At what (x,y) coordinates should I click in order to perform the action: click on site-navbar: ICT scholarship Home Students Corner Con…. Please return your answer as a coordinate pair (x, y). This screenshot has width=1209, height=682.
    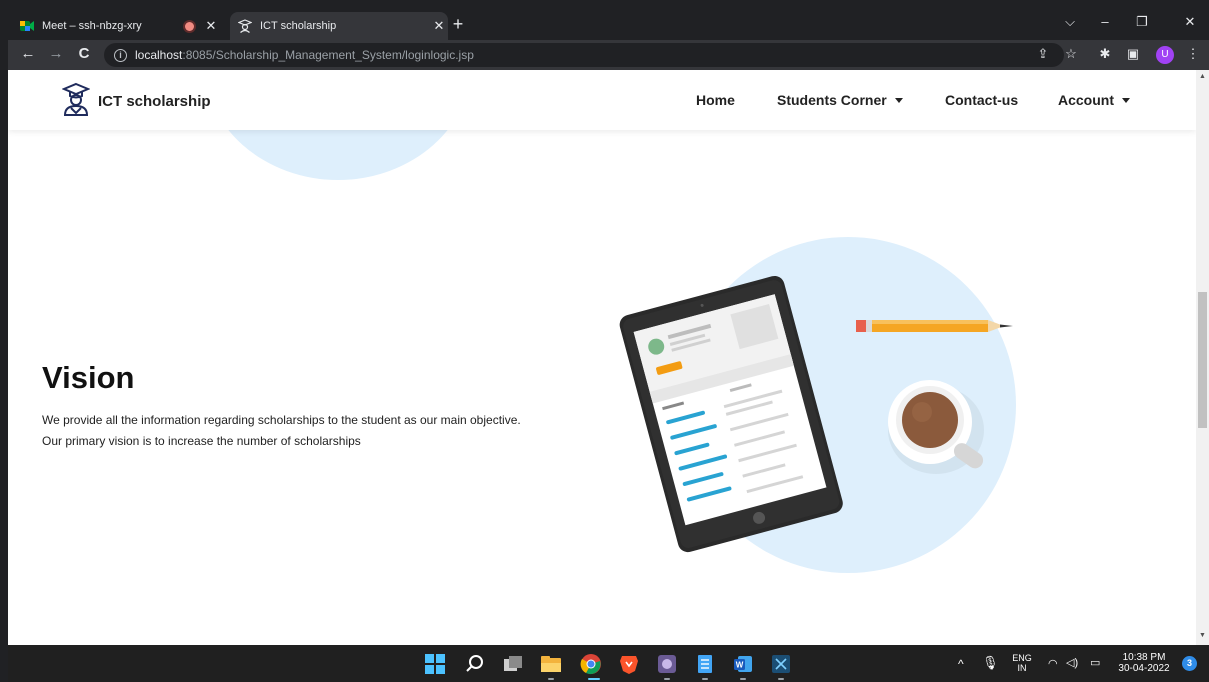
    Looking at the image, I should click on (602, 100).